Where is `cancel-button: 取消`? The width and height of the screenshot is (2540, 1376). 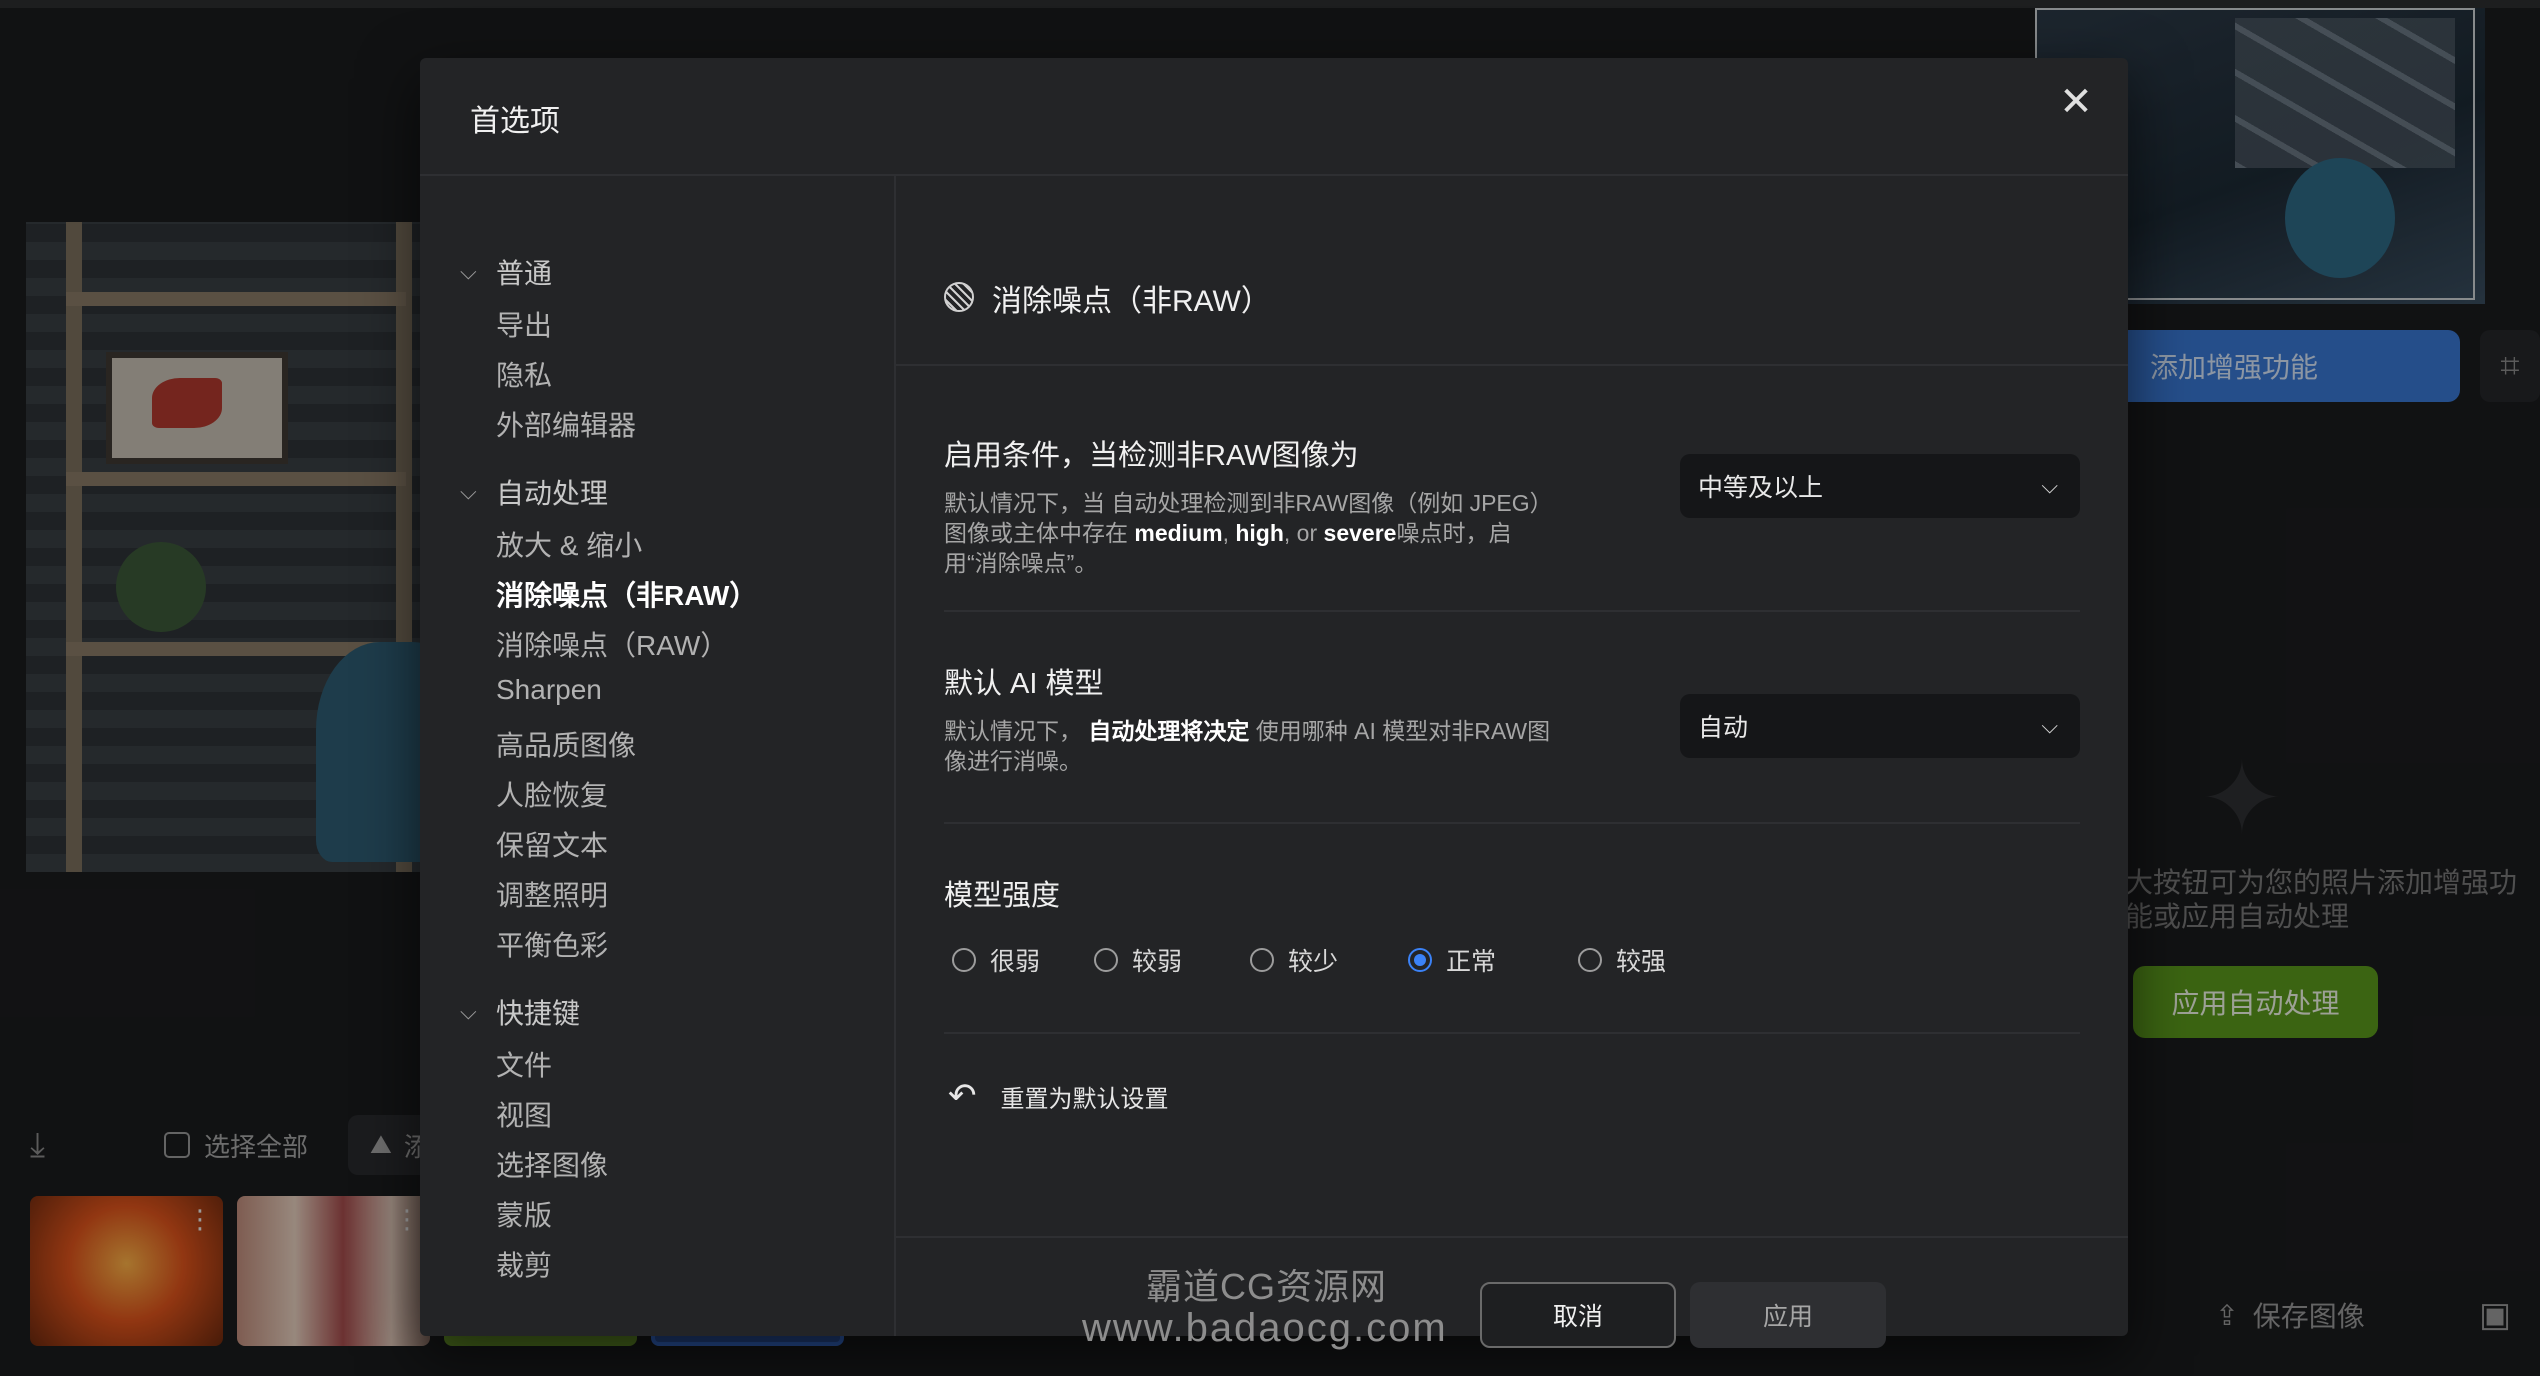
cancel-button: 取消 is located at coordinates (1578, 1315).